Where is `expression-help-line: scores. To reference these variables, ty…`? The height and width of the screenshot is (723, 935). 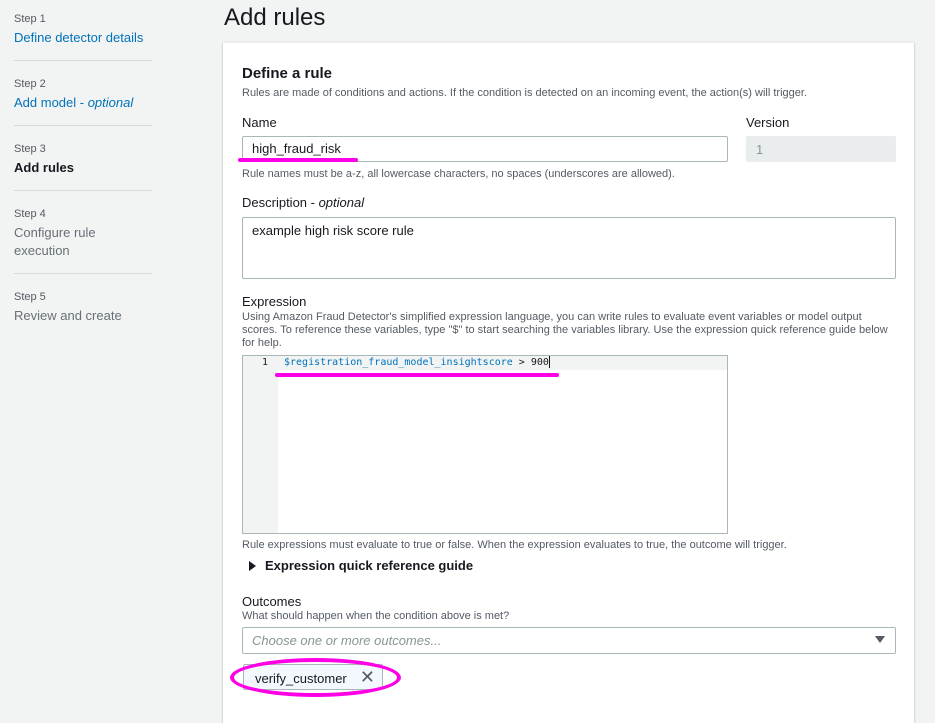
expression-help-line: scores. To reference these variables, ty… is located at coordinates (565, 330).